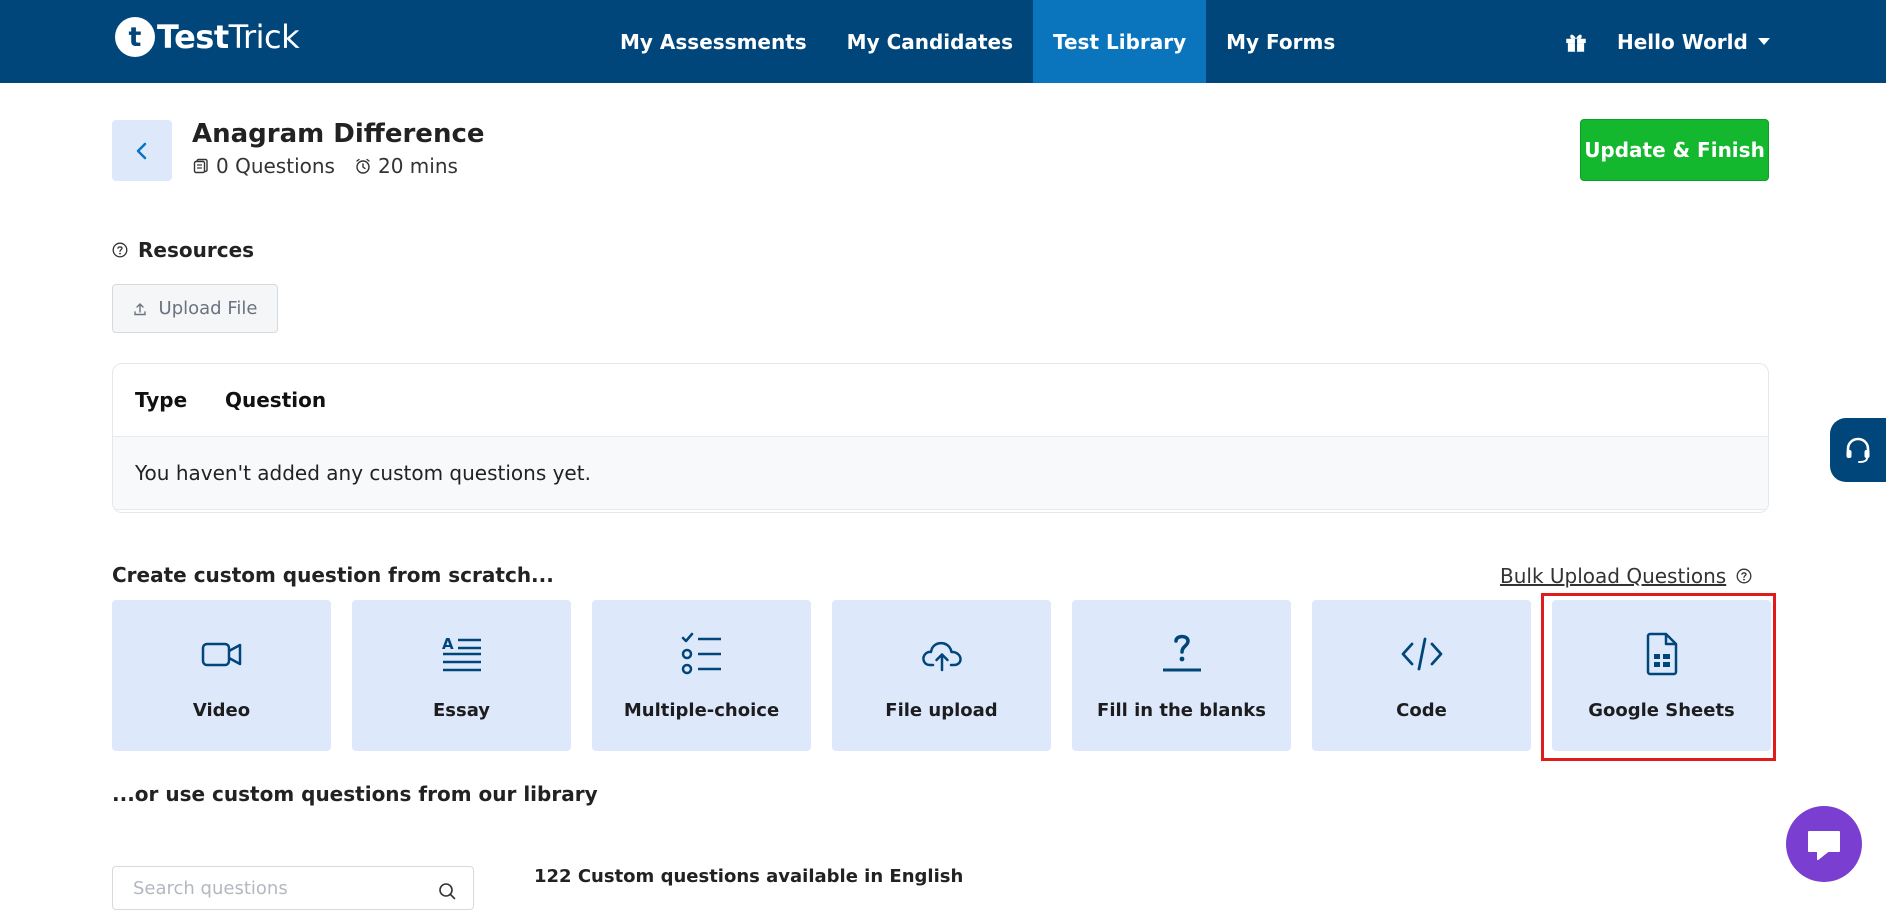  Describe the element at coordinates (161, 400) in the screenshot. I see `column-type: Type` at that location.